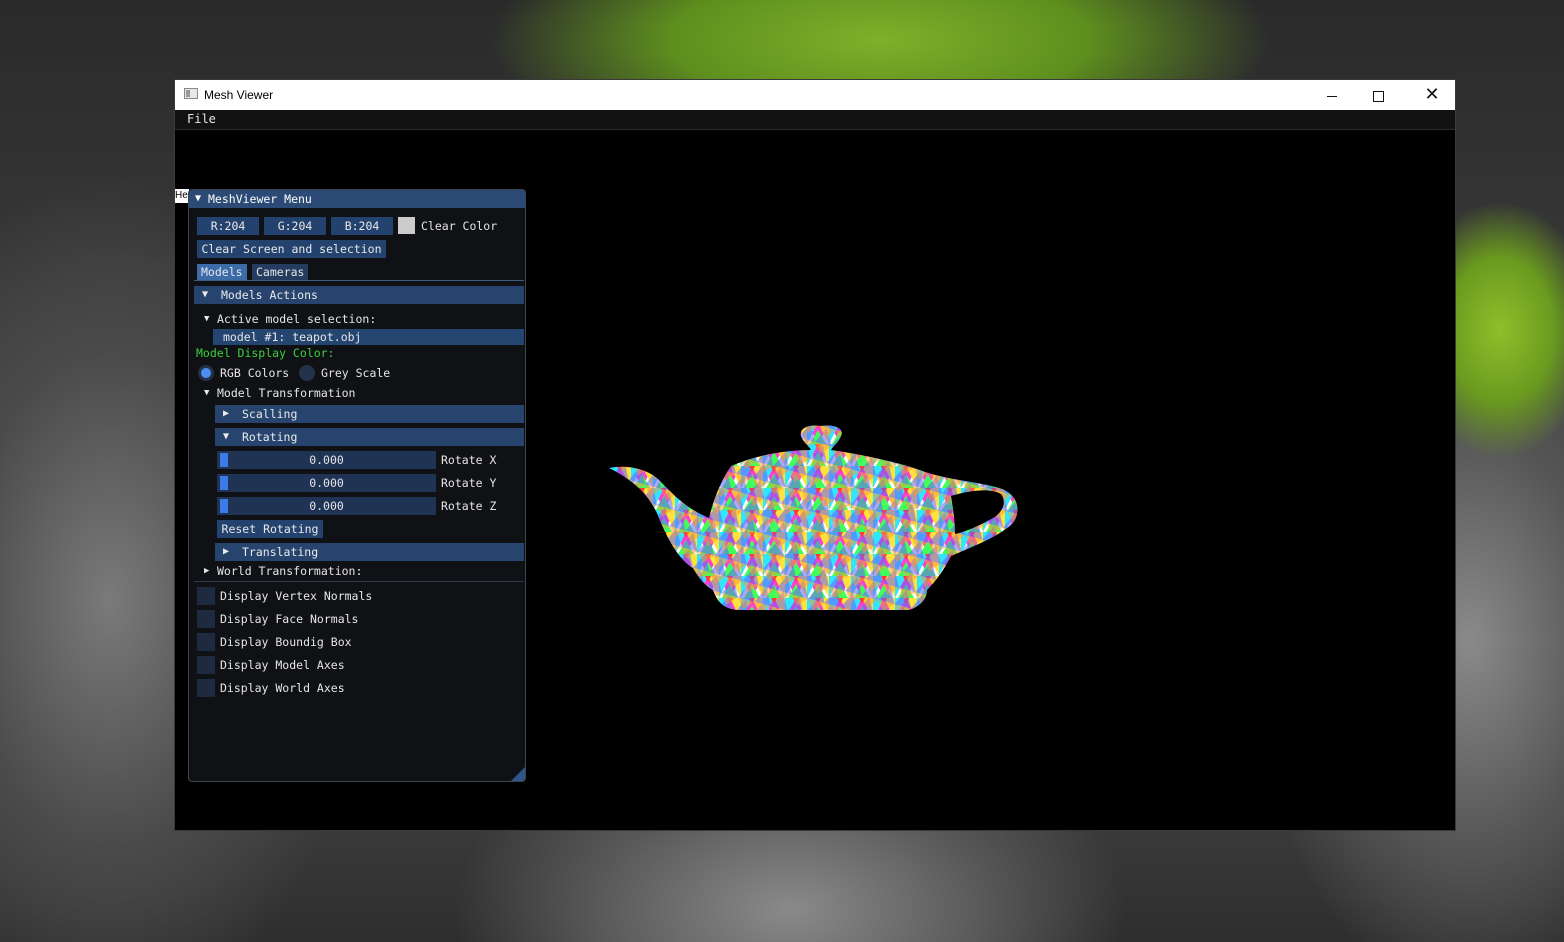  I want to click on tab-models: Models, so click(222, 272).